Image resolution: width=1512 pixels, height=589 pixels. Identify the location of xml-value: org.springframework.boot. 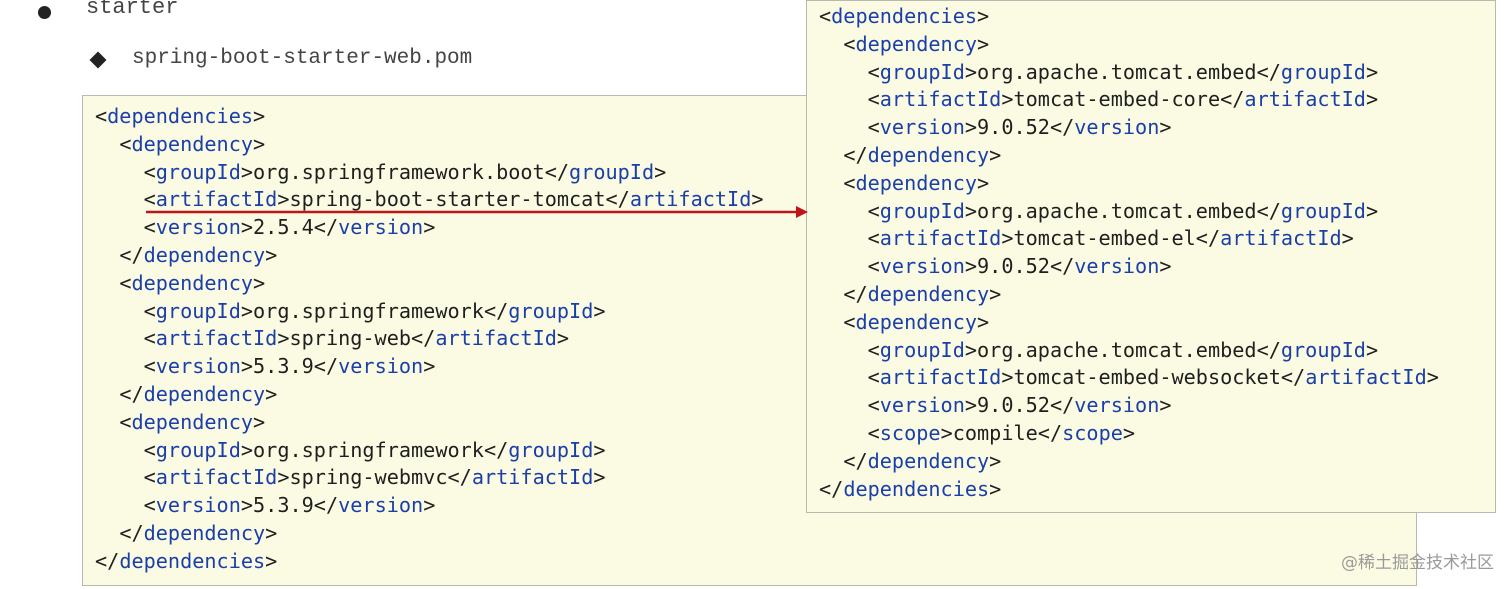
(399, 171).